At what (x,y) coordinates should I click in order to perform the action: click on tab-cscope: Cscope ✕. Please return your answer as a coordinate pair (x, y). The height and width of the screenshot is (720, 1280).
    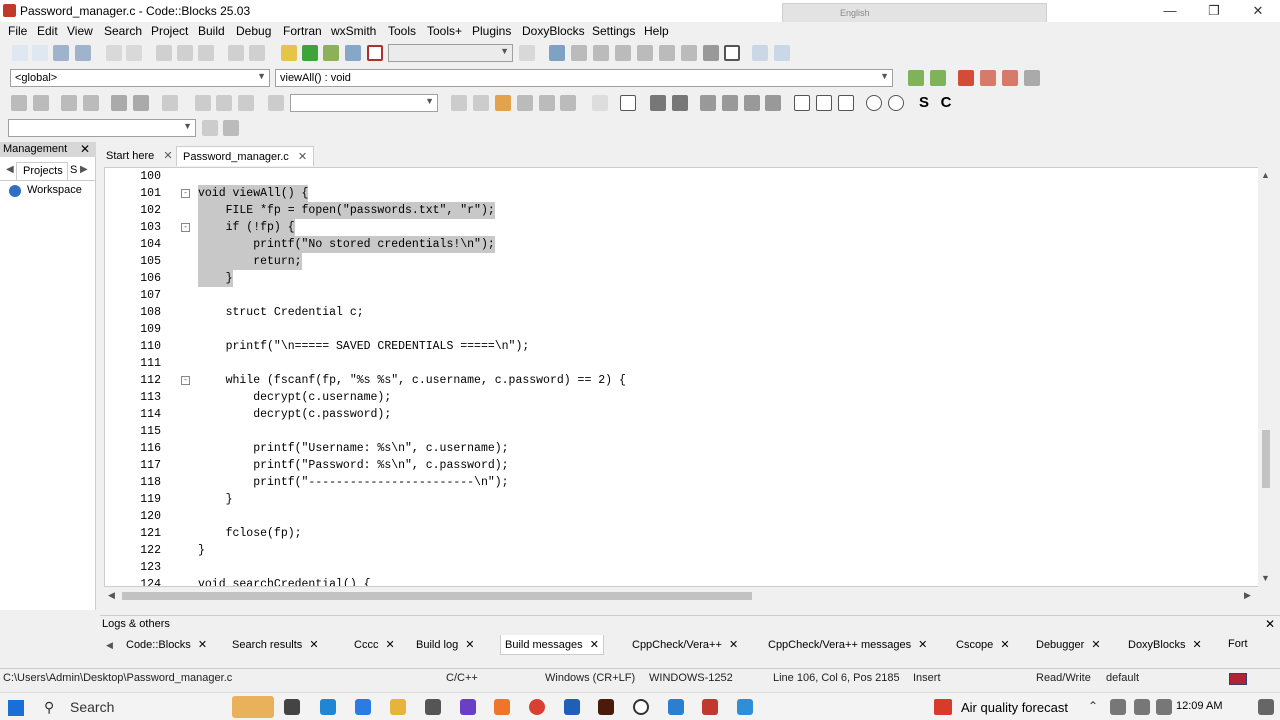
    Looking at the image, I should click on (983, 645).